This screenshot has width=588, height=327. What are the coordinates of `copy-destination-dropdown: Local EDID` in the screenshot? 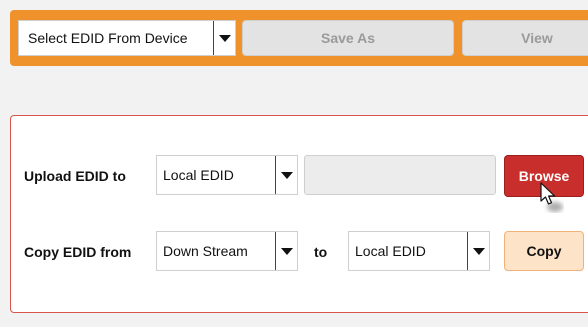 It's located at (419, 251).